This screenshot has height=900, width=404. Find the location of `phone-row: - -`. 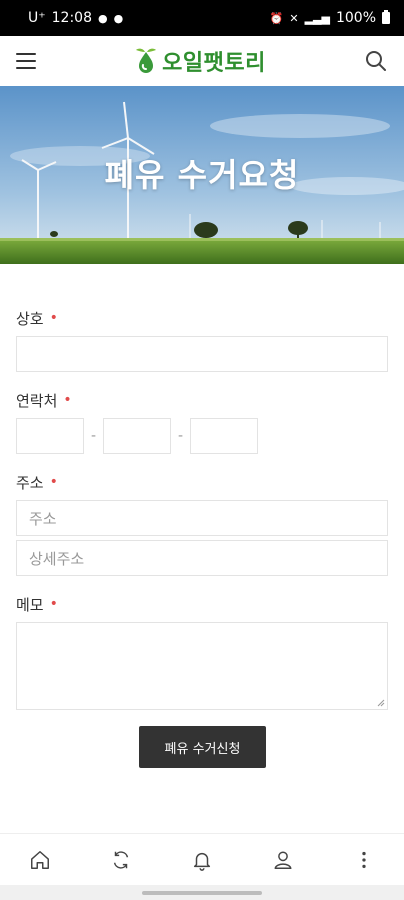

phone-row: - - is located at coordinates (137, 436).